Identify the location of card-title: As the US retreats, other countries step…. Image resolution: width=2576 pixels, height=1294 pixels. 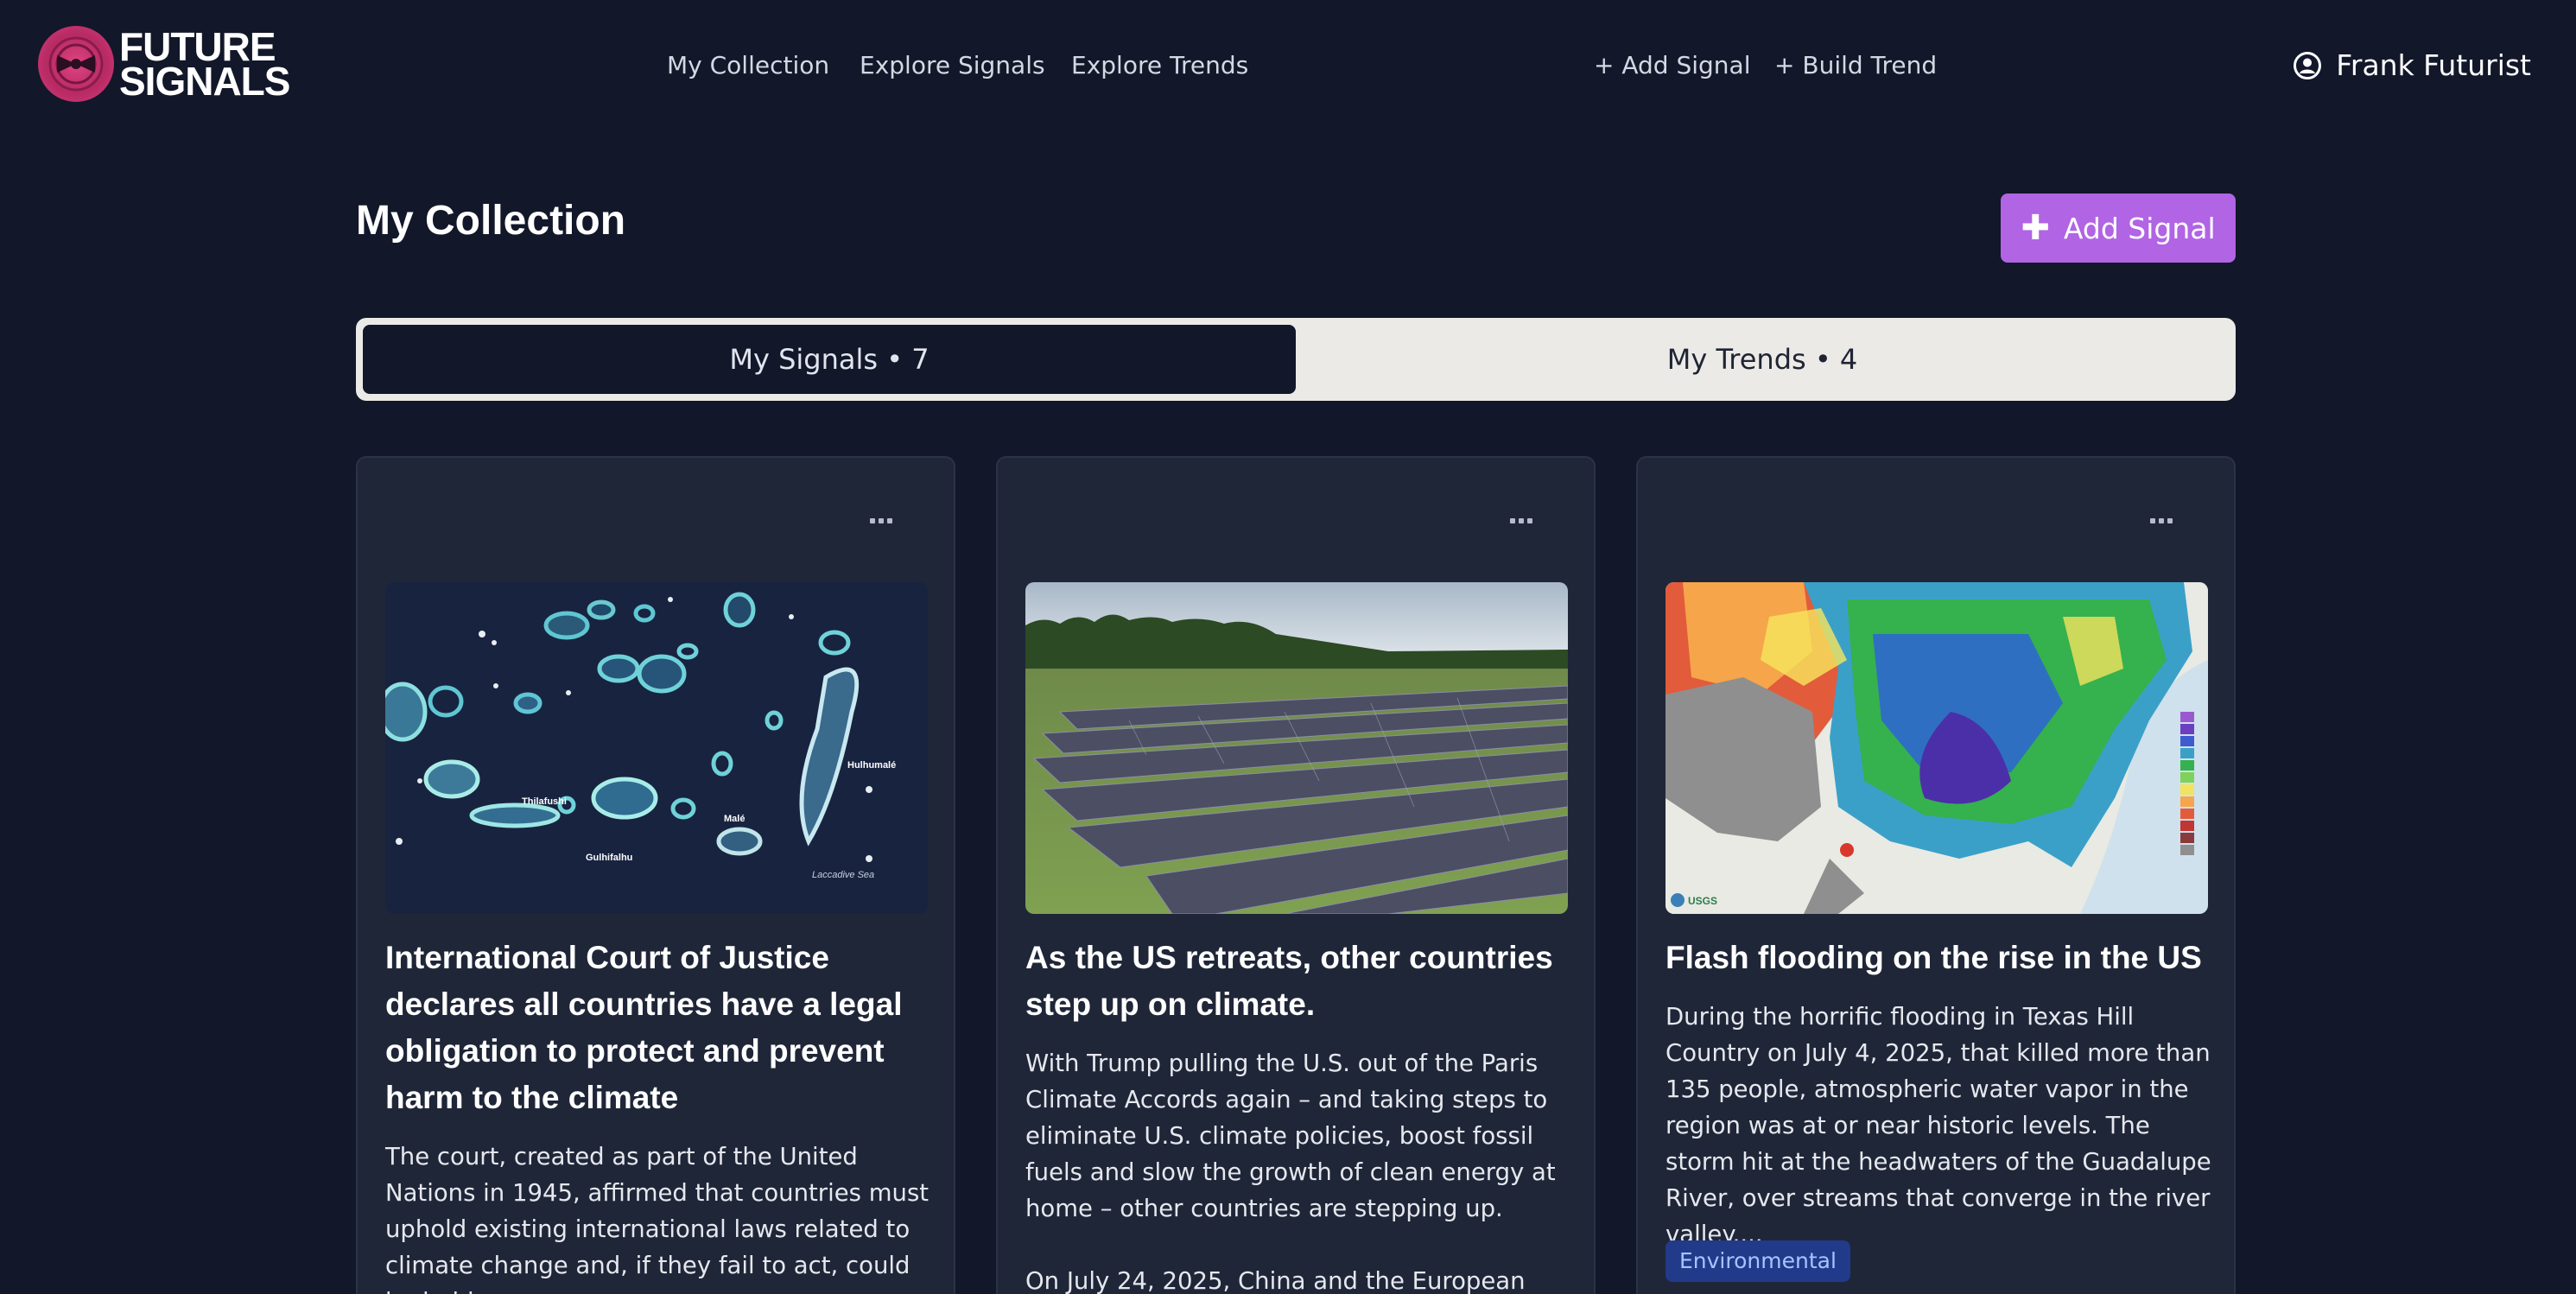
(1297, 982).